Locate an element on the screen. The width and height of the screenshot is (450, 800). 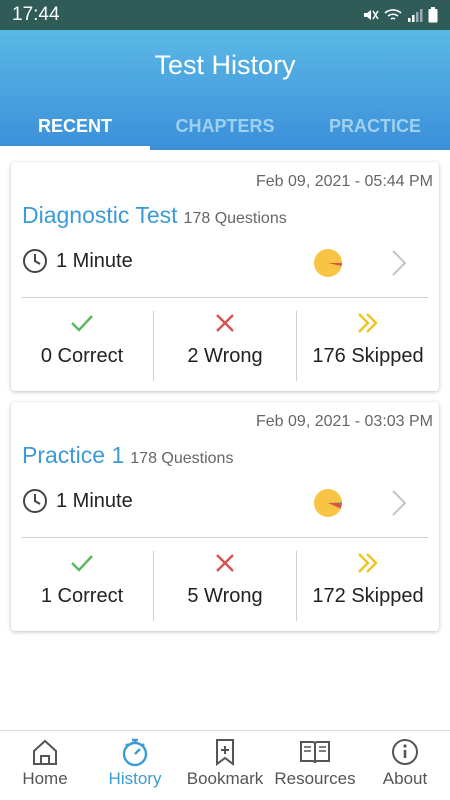
nav-home-label: Home is located at coordinates (45, 778).